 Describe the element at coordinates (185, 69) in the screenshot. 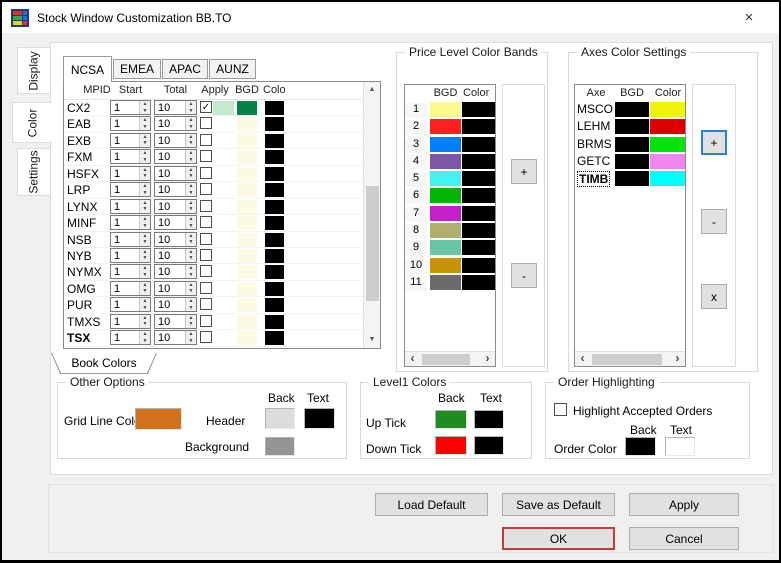

I see `region-tab-apac: APAC` at that location.